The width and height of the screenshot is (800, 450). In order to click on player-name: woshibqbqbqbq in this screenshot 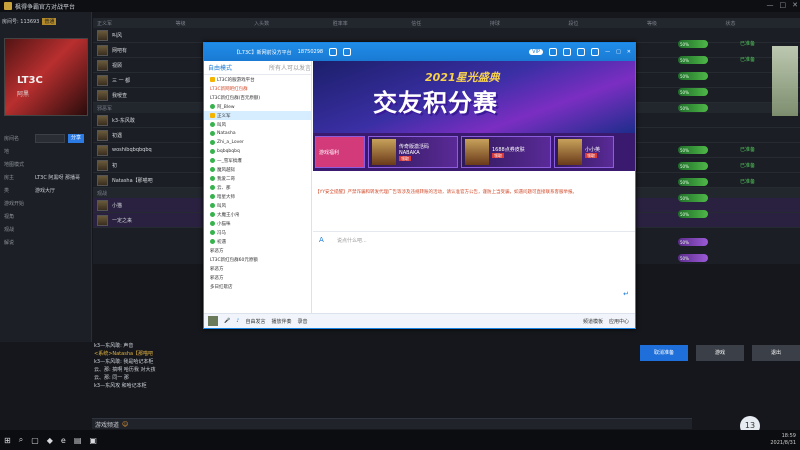, I will do `click(132, 150)`.